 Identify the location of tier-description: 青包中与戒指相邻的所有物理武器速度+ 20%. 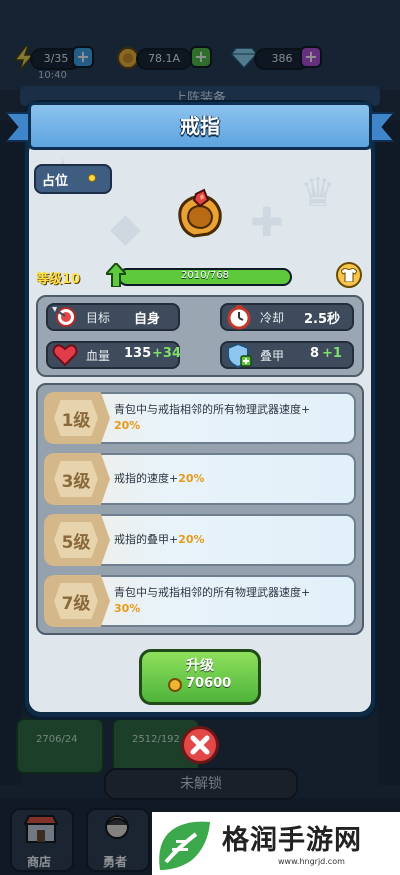
(212, 417).